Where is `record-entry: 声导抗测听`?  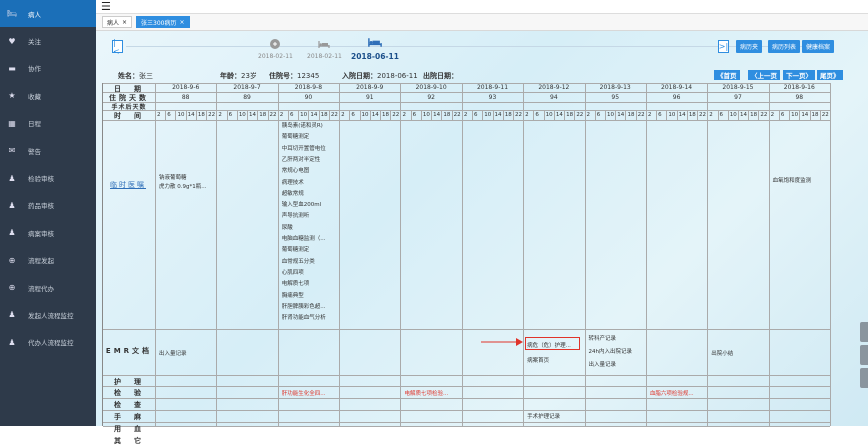
record-entry: 声导抗测听 is located at coordinates (296, 215).